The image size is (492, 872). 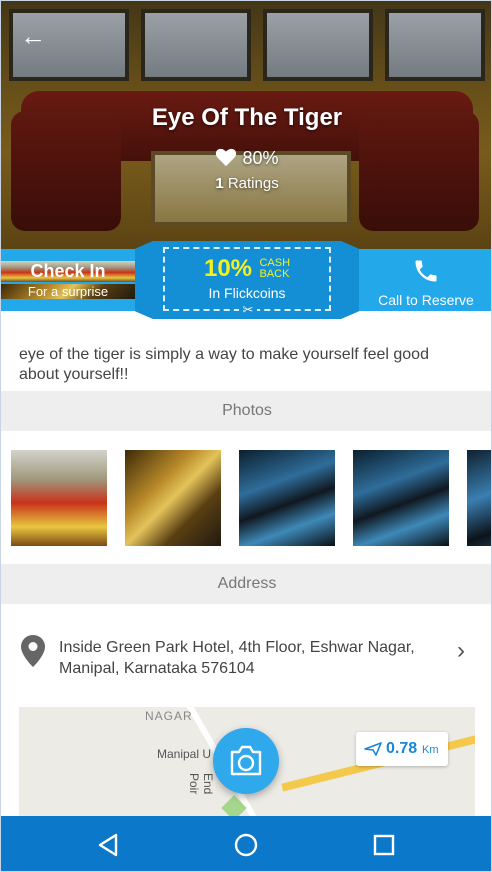 I want to click on nav-recent-icon, so click(x=384, y=845).